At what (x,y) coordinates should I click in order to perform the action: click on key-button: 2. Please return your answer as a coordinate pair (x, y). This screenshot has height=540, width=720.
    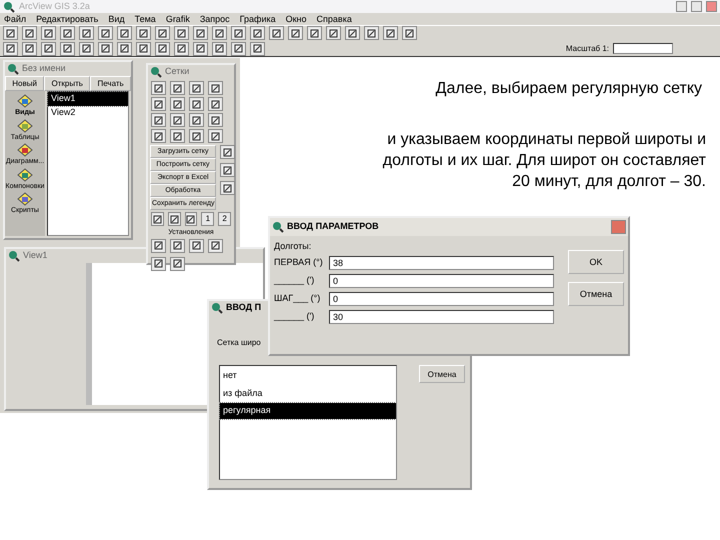
    Looking at the image, I should click on (224, 219).